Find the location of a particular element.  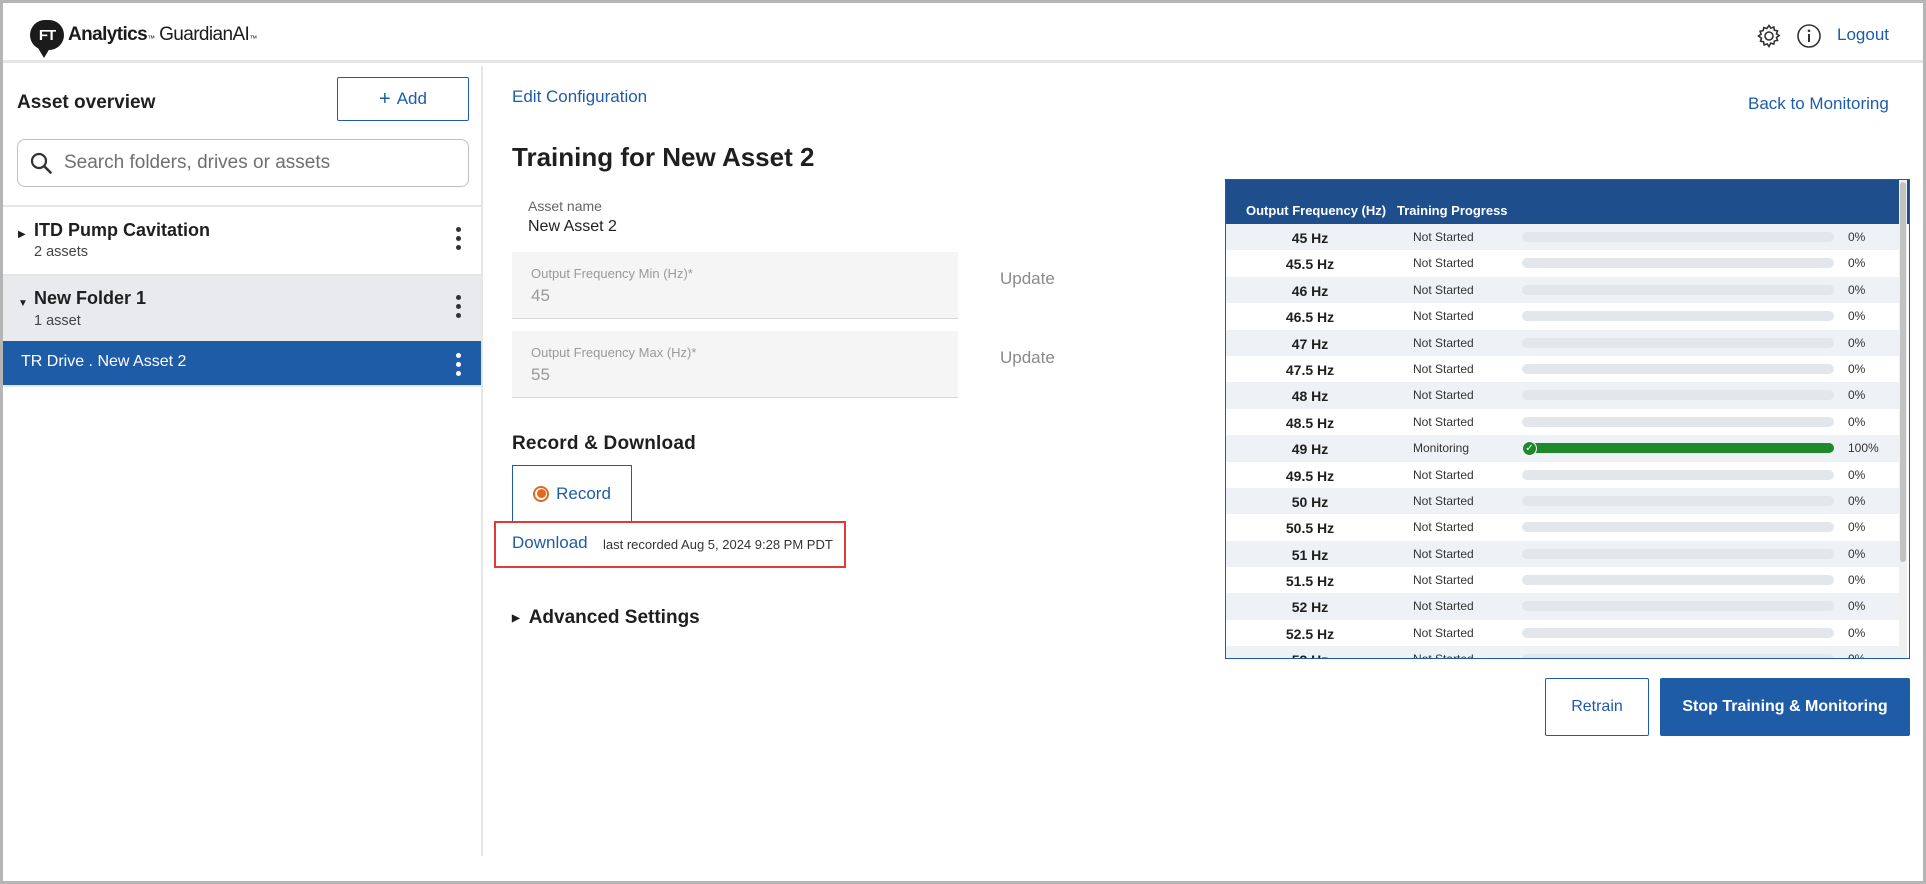

stop-training-button: Stop Training & Monitoring is located at coordinates (1785, 707).